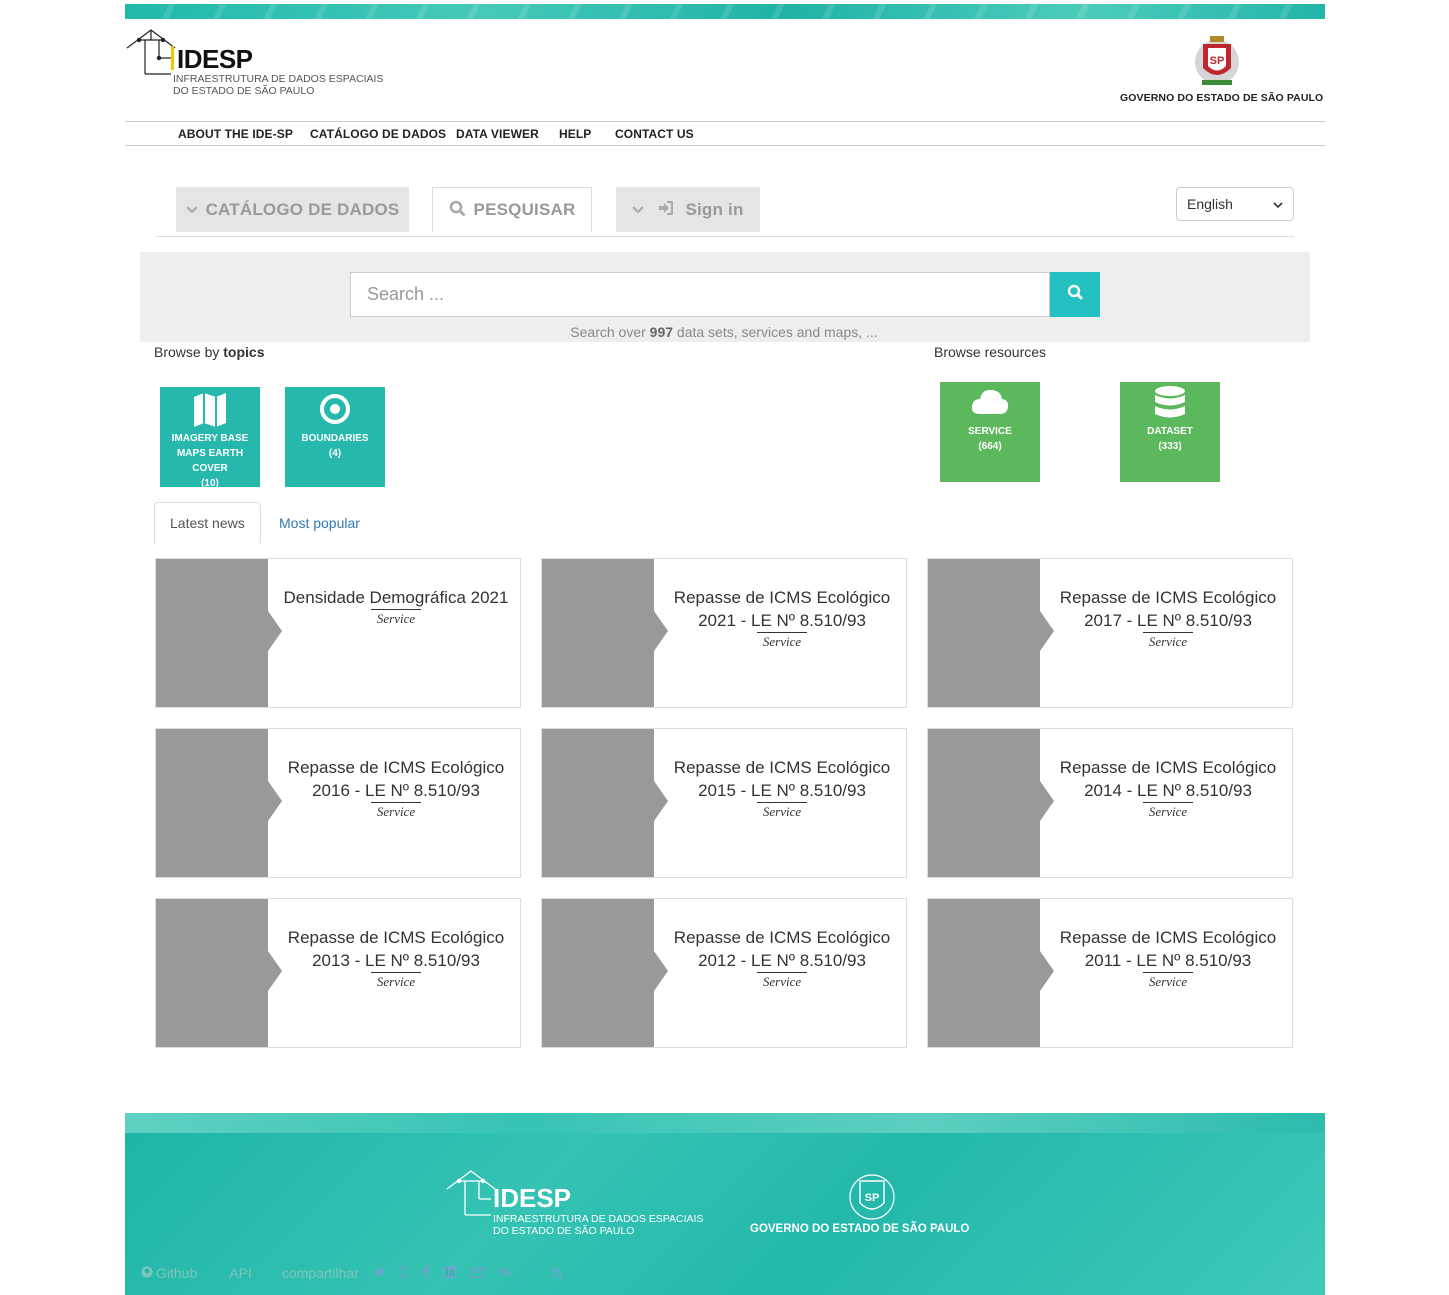 Image resolution: width=1449 pixels, height=1295 pixels. I want to click on link-icon, so click(504, 1273).